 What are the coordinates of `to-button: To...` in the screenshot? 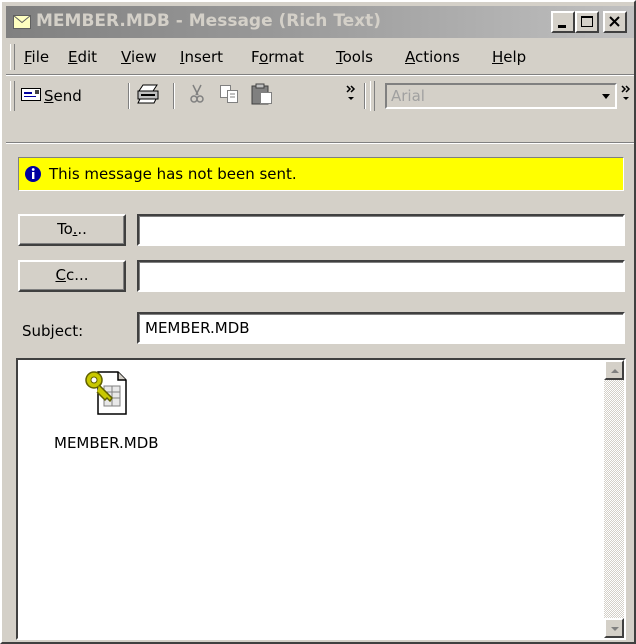 It's located at (72, 230).